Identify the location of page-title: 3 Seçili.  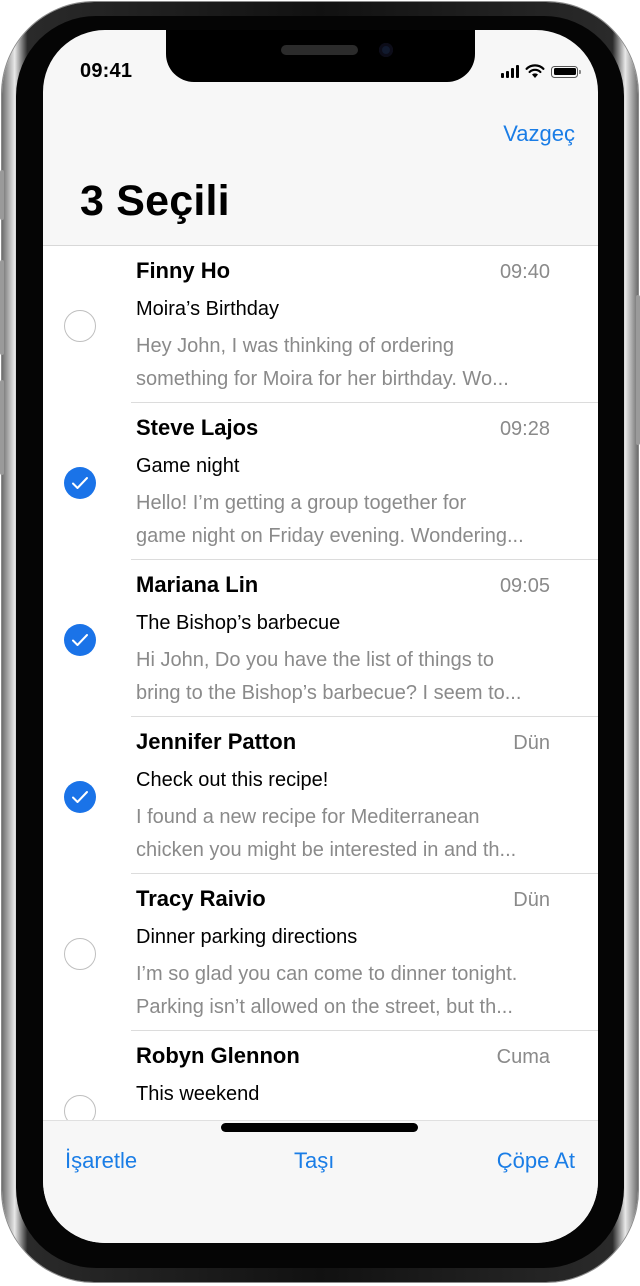
(155, 201).